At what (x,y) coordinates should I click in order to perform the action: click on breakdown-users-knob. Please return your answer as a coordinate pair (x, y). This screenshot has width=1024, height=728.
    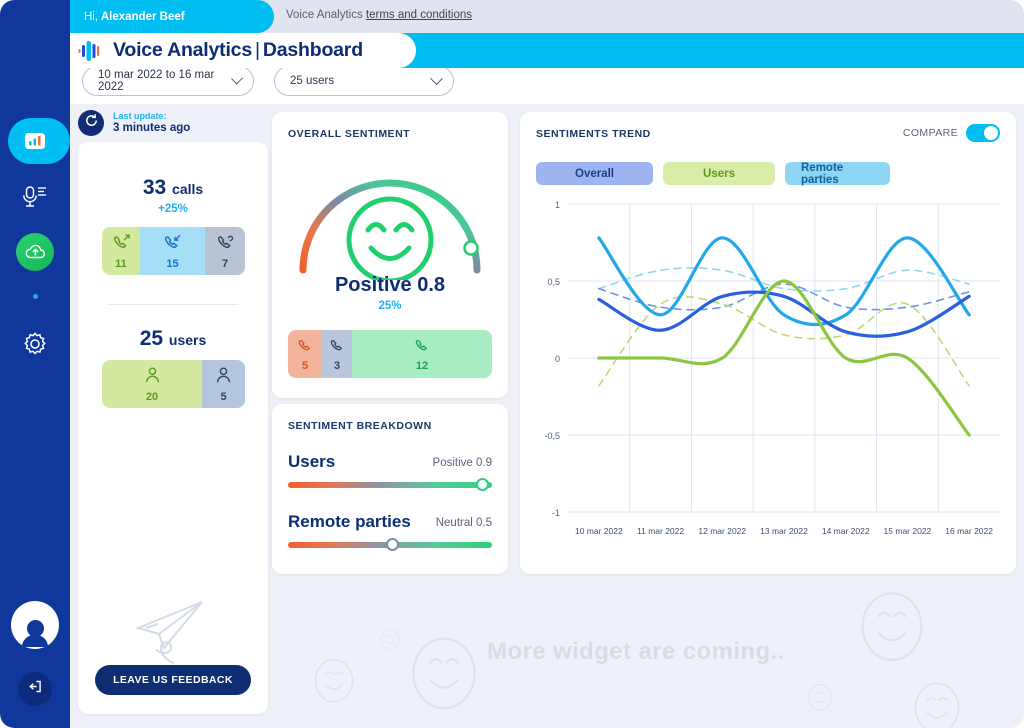
    Looking at the image, I should click on (482, 484).